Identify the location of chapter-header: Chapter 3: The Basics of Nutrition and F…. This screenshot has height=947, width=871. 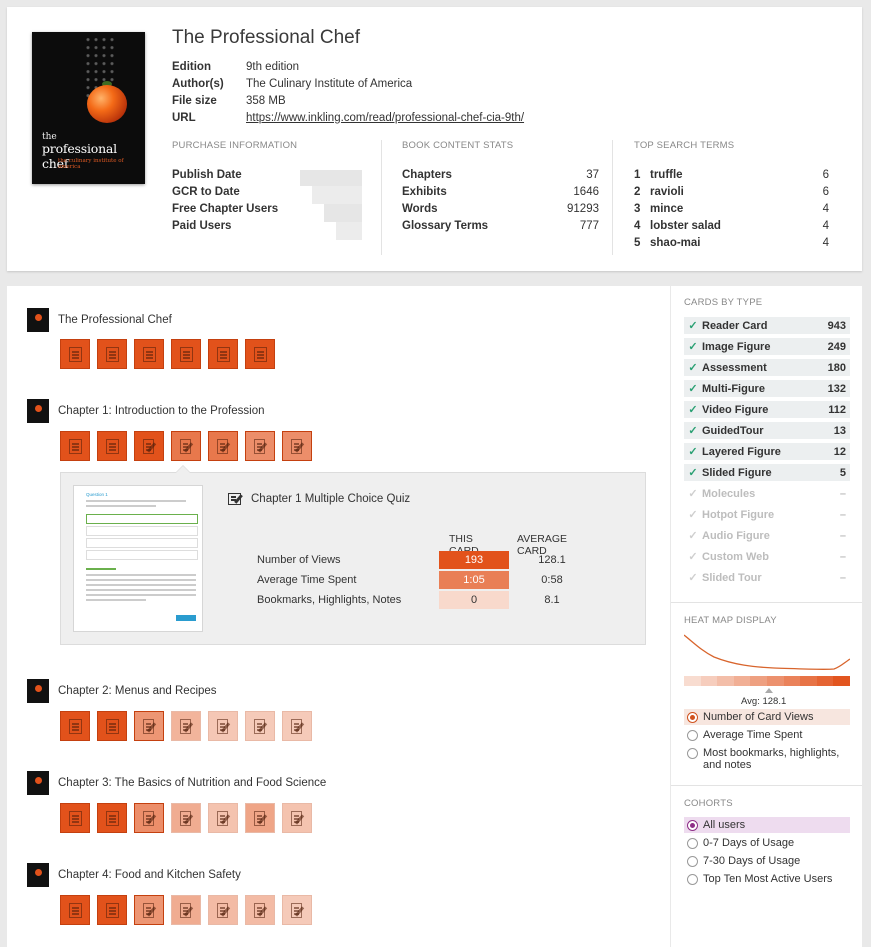
(176, 783).